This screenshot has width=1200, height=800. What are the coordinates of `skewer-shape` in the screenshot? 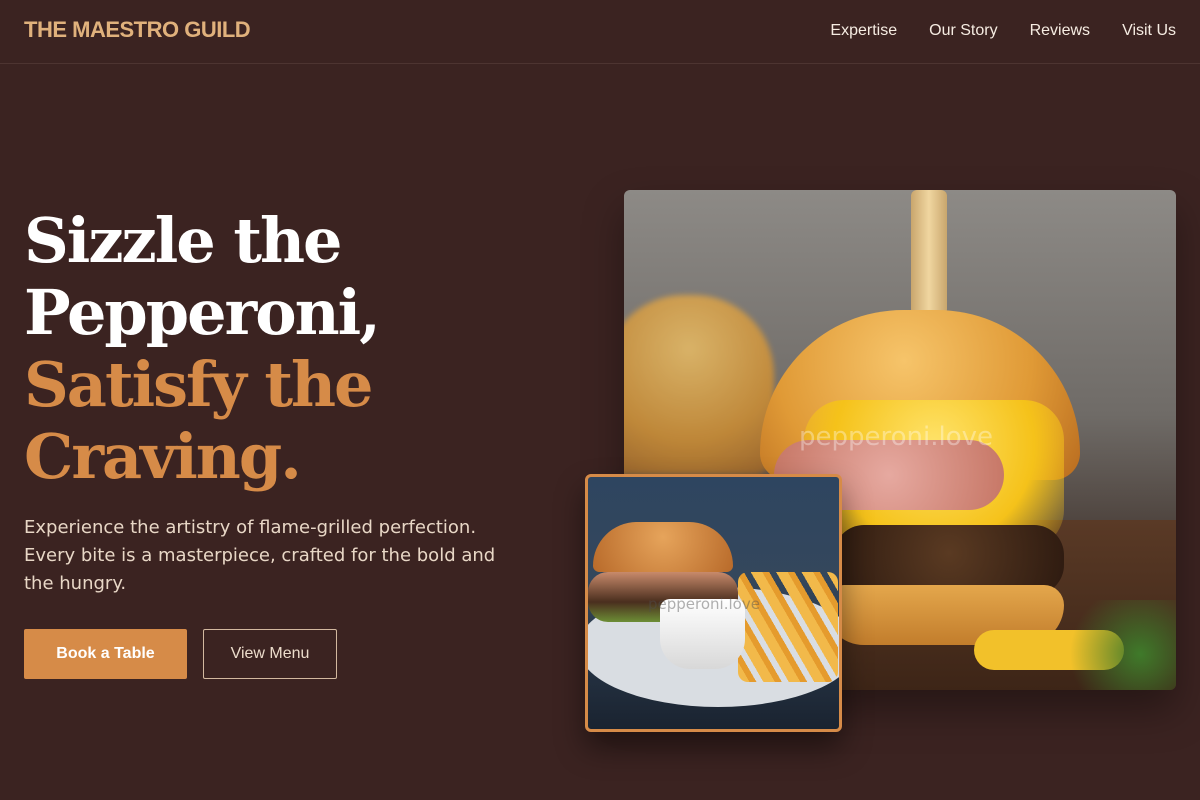 It's located at (929, 252).